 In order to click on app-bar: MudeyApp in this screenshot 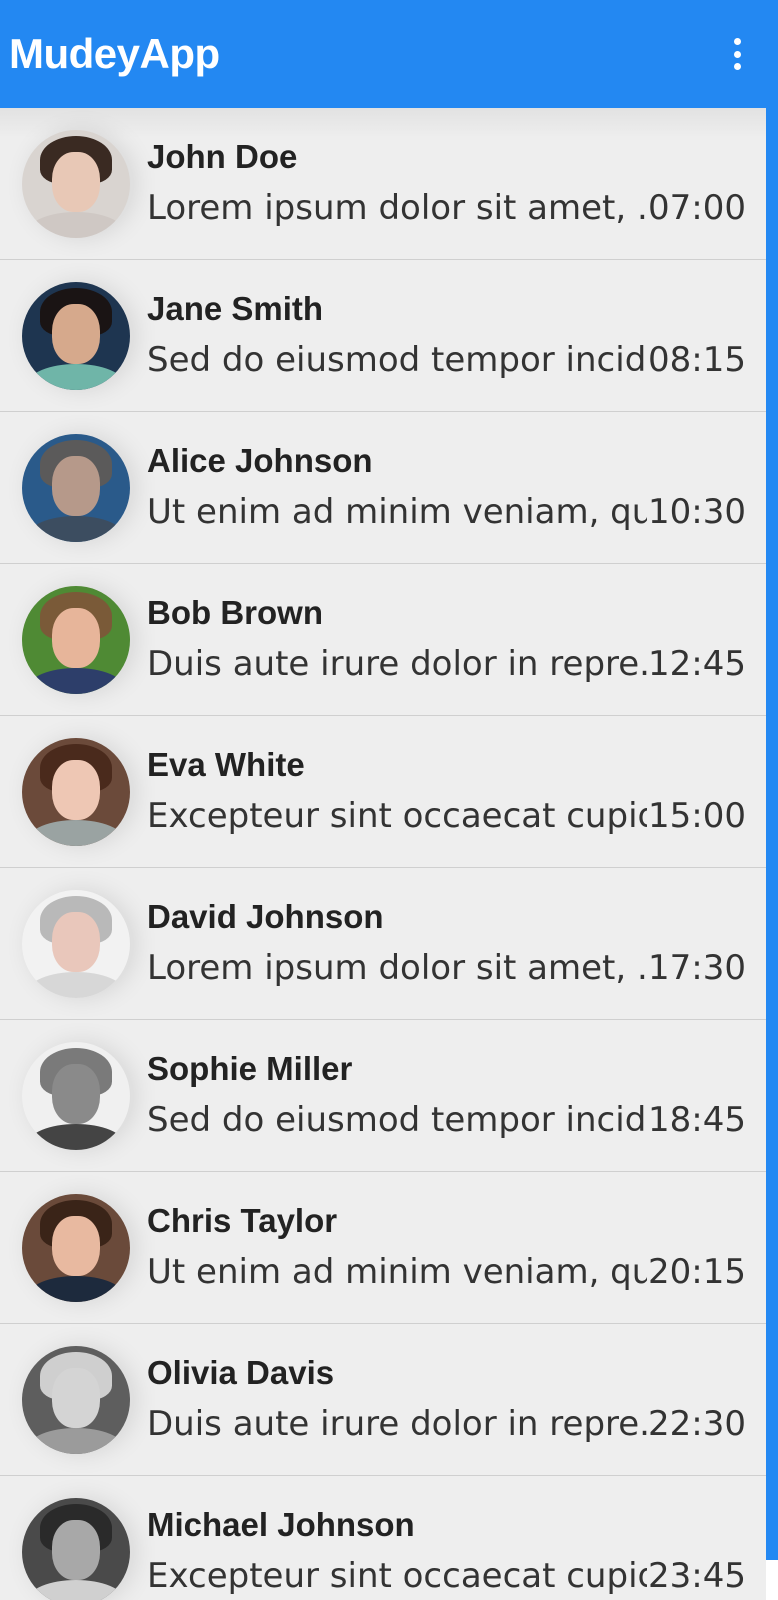, I will do `click(389, 54)`.